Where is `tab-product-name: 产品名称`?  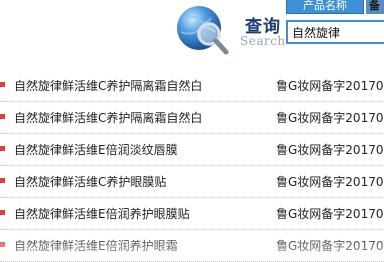
tab-product-name: 产品名称 is located at coordinates (325, 7).